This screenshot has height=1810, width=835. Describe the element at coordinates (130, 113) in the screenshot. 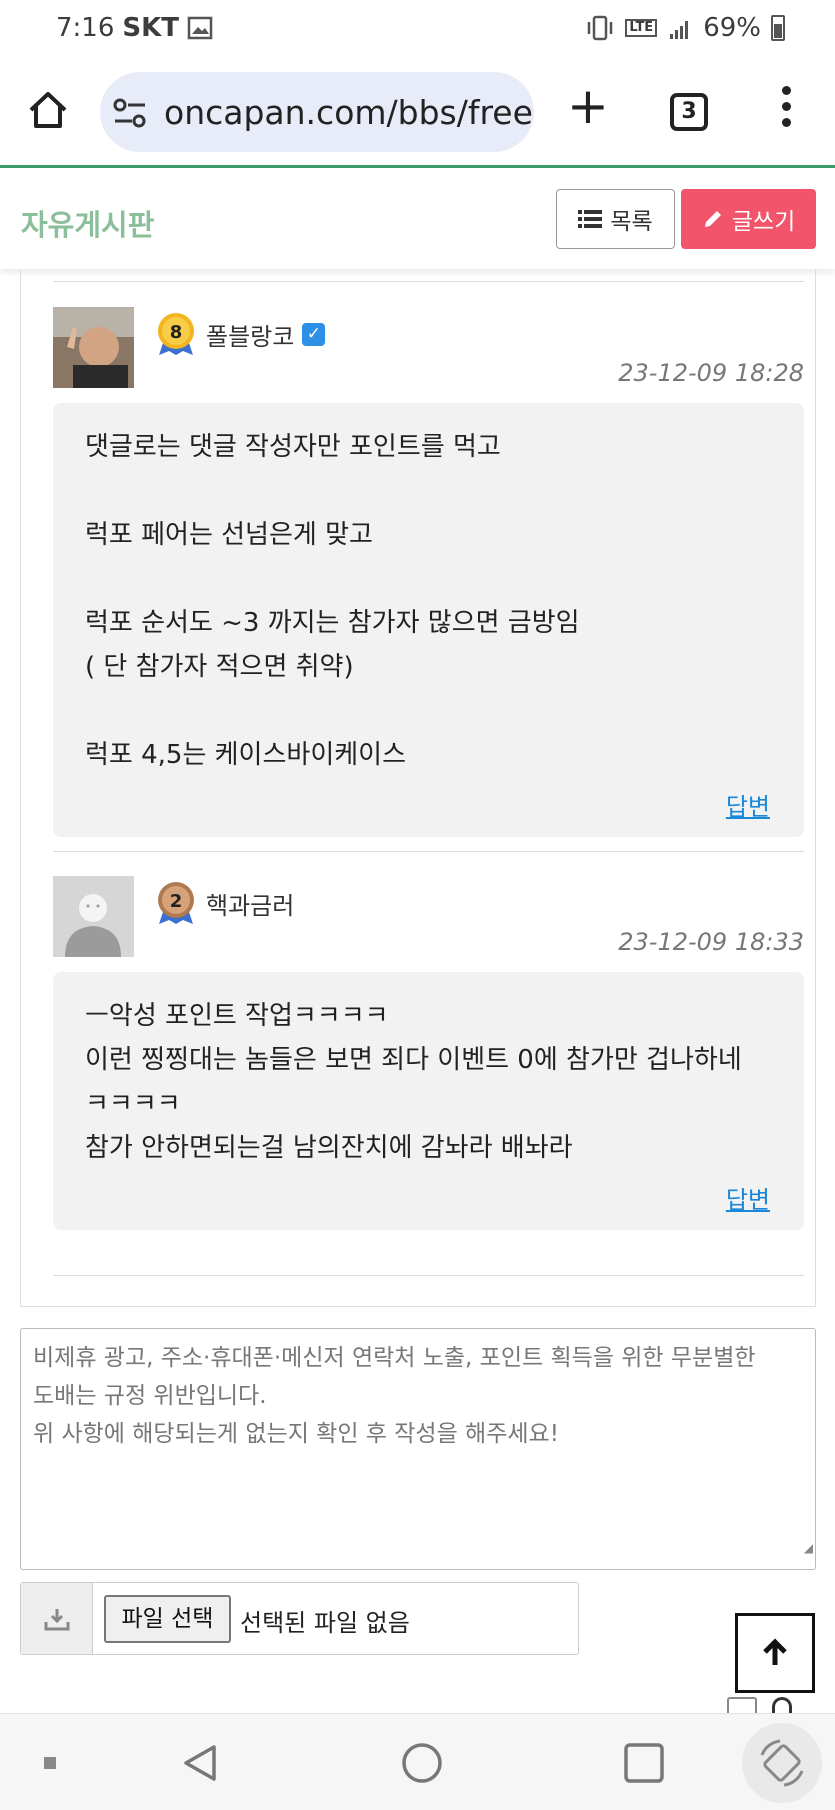

I see `site-settings-icon` at that location.